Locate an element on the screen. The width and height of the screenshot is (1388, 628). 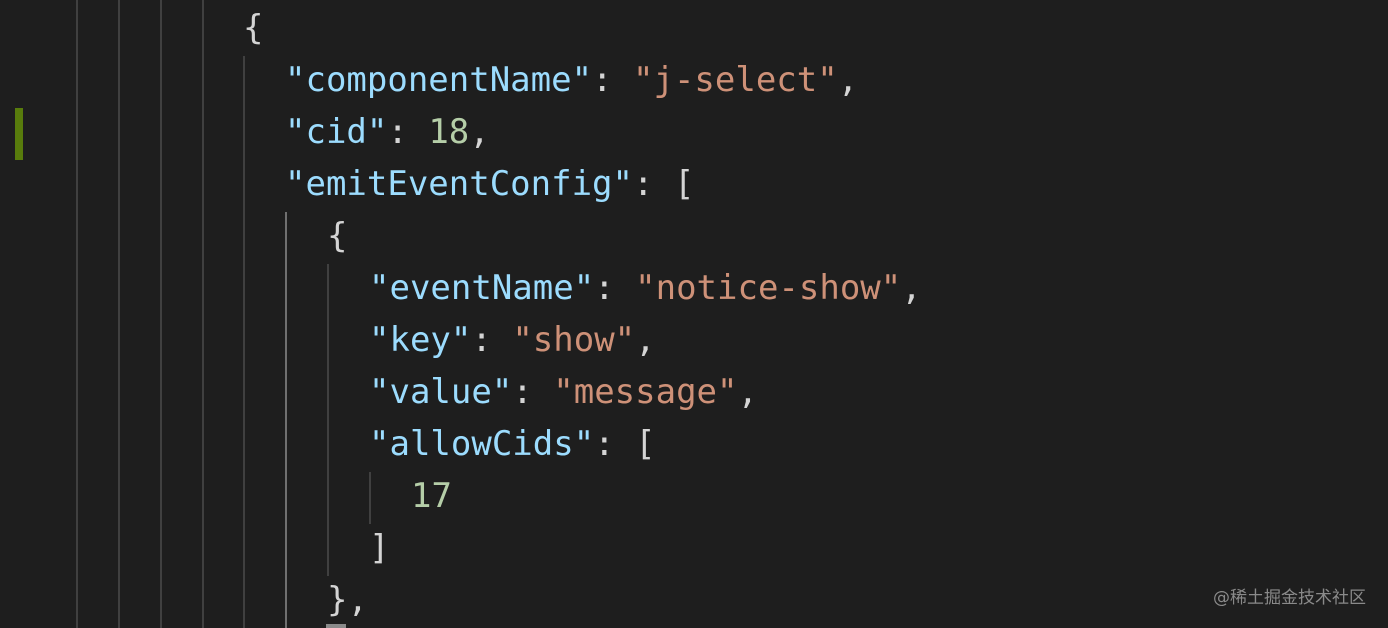
code-line: "eventName": "notice-show", is located at coordinates (645, 288).